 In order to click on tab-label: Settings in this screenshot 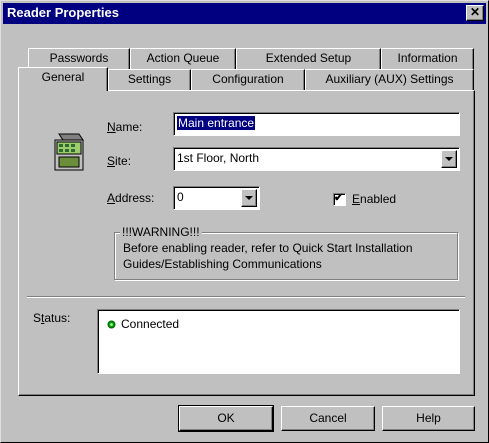, I will do `click(149, 79)`.